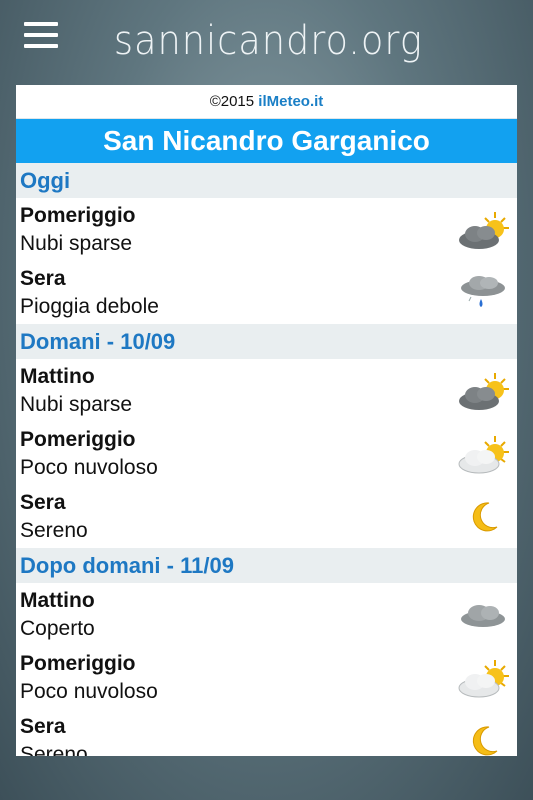 This screenshot has width=533, height=800. Describe the element at coordinates (57, 628) in the screenshot. I see `forecast-description: Coperto` at that location.